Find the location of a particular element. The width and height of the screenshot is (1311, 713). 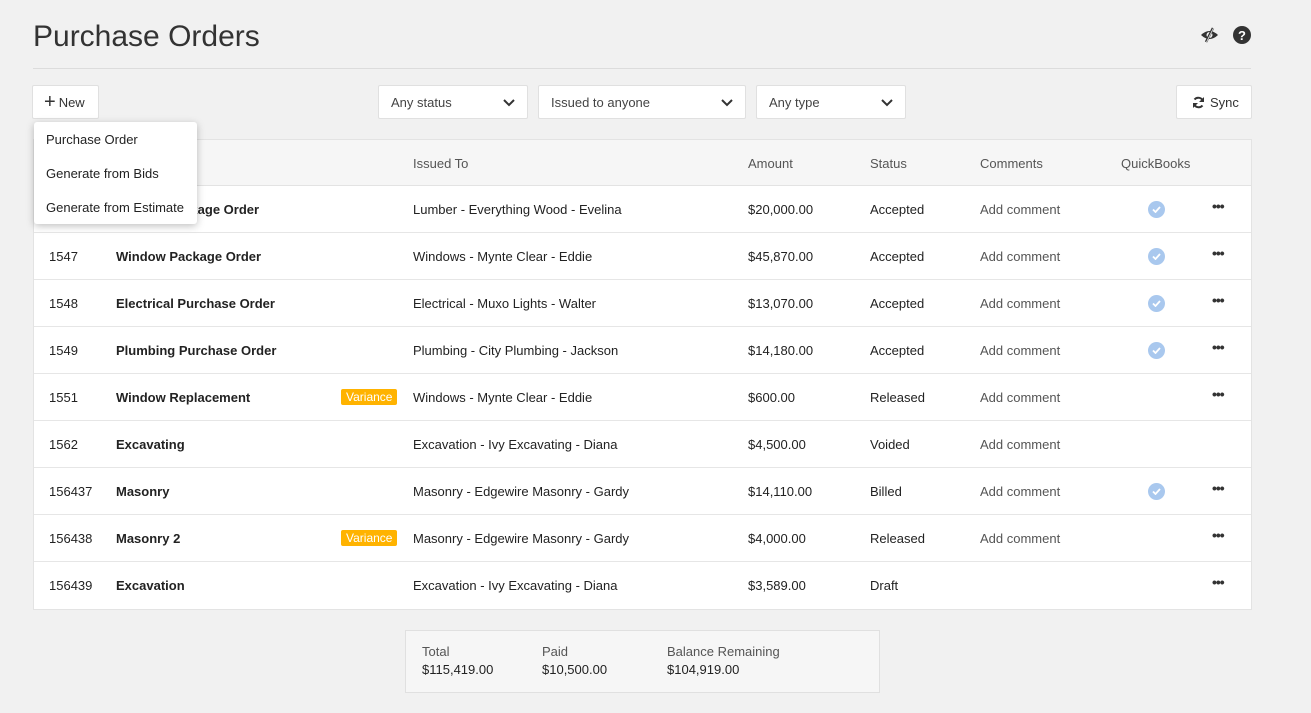

amount: $14,110.00 is located at coordinates (780, 491).